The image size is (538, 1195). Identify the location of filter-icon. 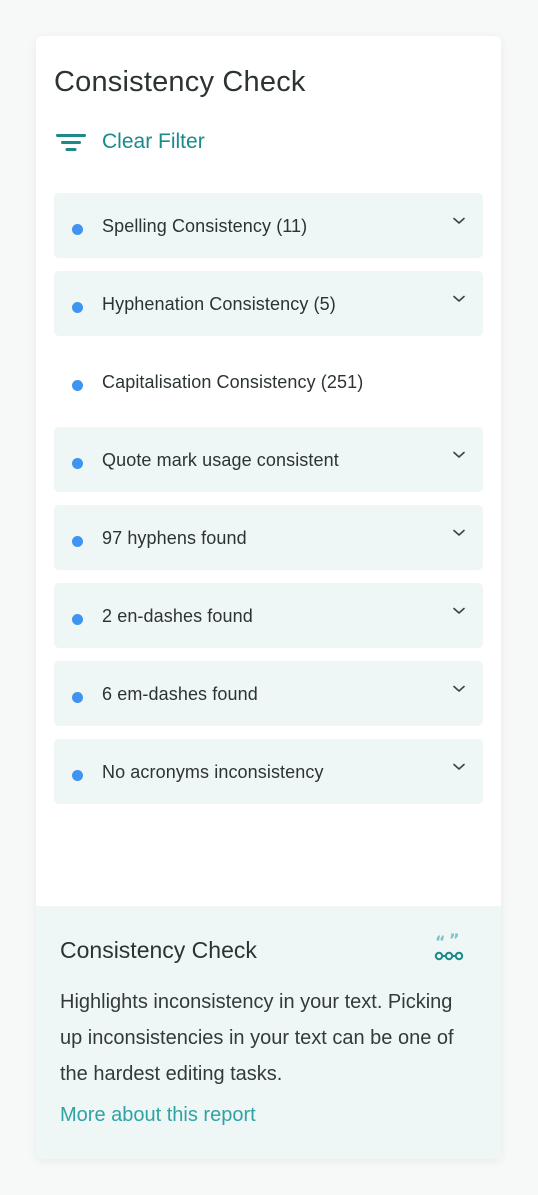
(71, 142).